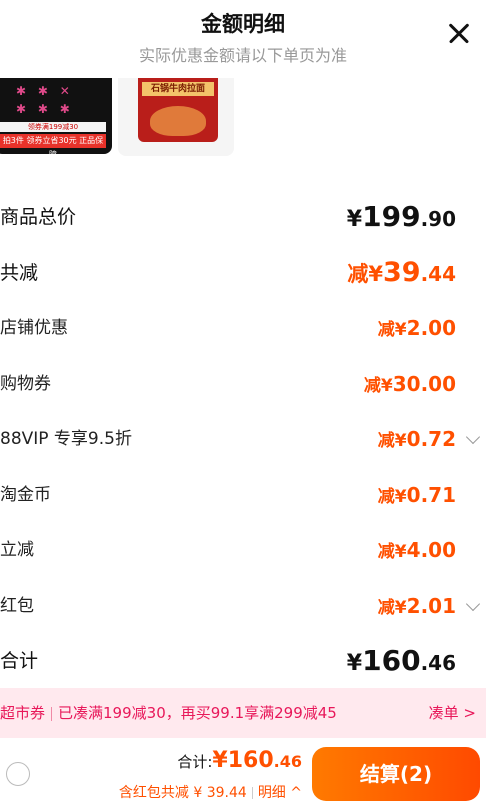  What do you see at coordinates (416, 550) in the screenshot?
I see `row-value: 减¥4.00` at bounding box center [416, 550].